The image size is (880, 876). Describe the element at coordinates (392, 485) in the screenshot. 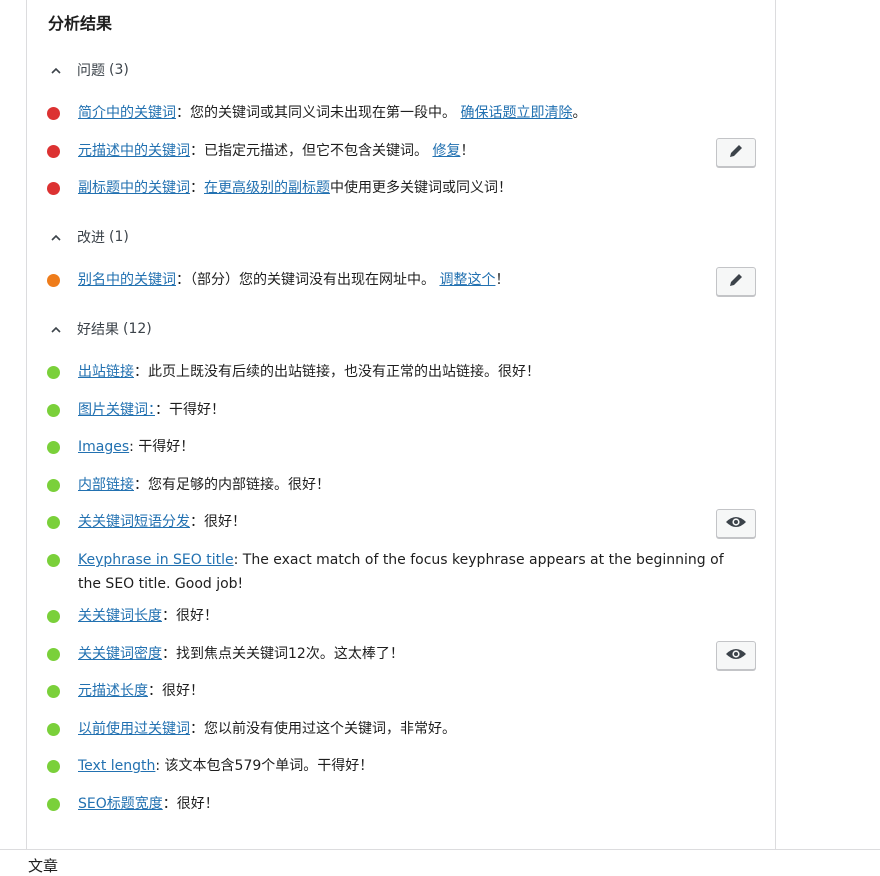

I see `list-item: 内部链接：您有足够的内部链接。很好！` at that location.